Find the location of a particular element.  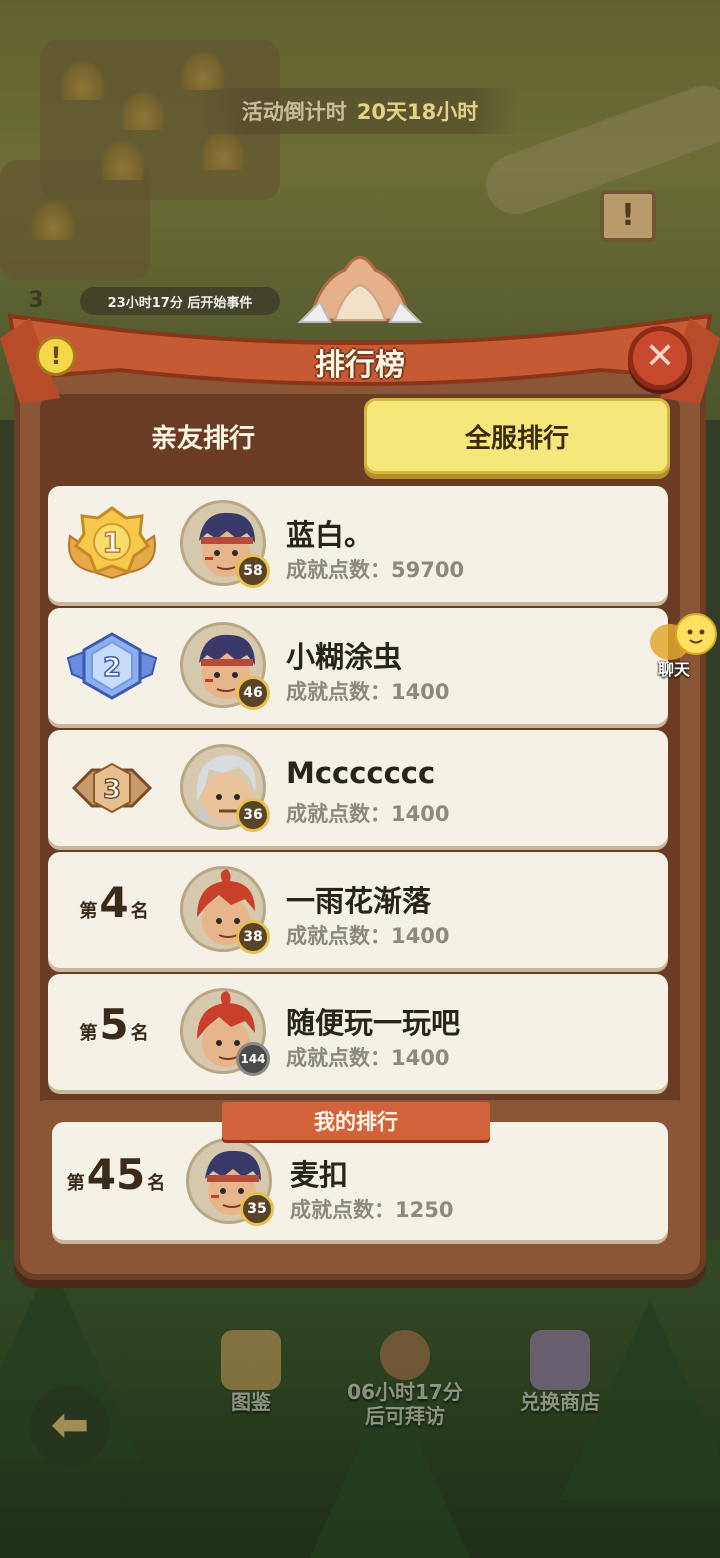

shop-icon is located at coordinates (560, 1360).